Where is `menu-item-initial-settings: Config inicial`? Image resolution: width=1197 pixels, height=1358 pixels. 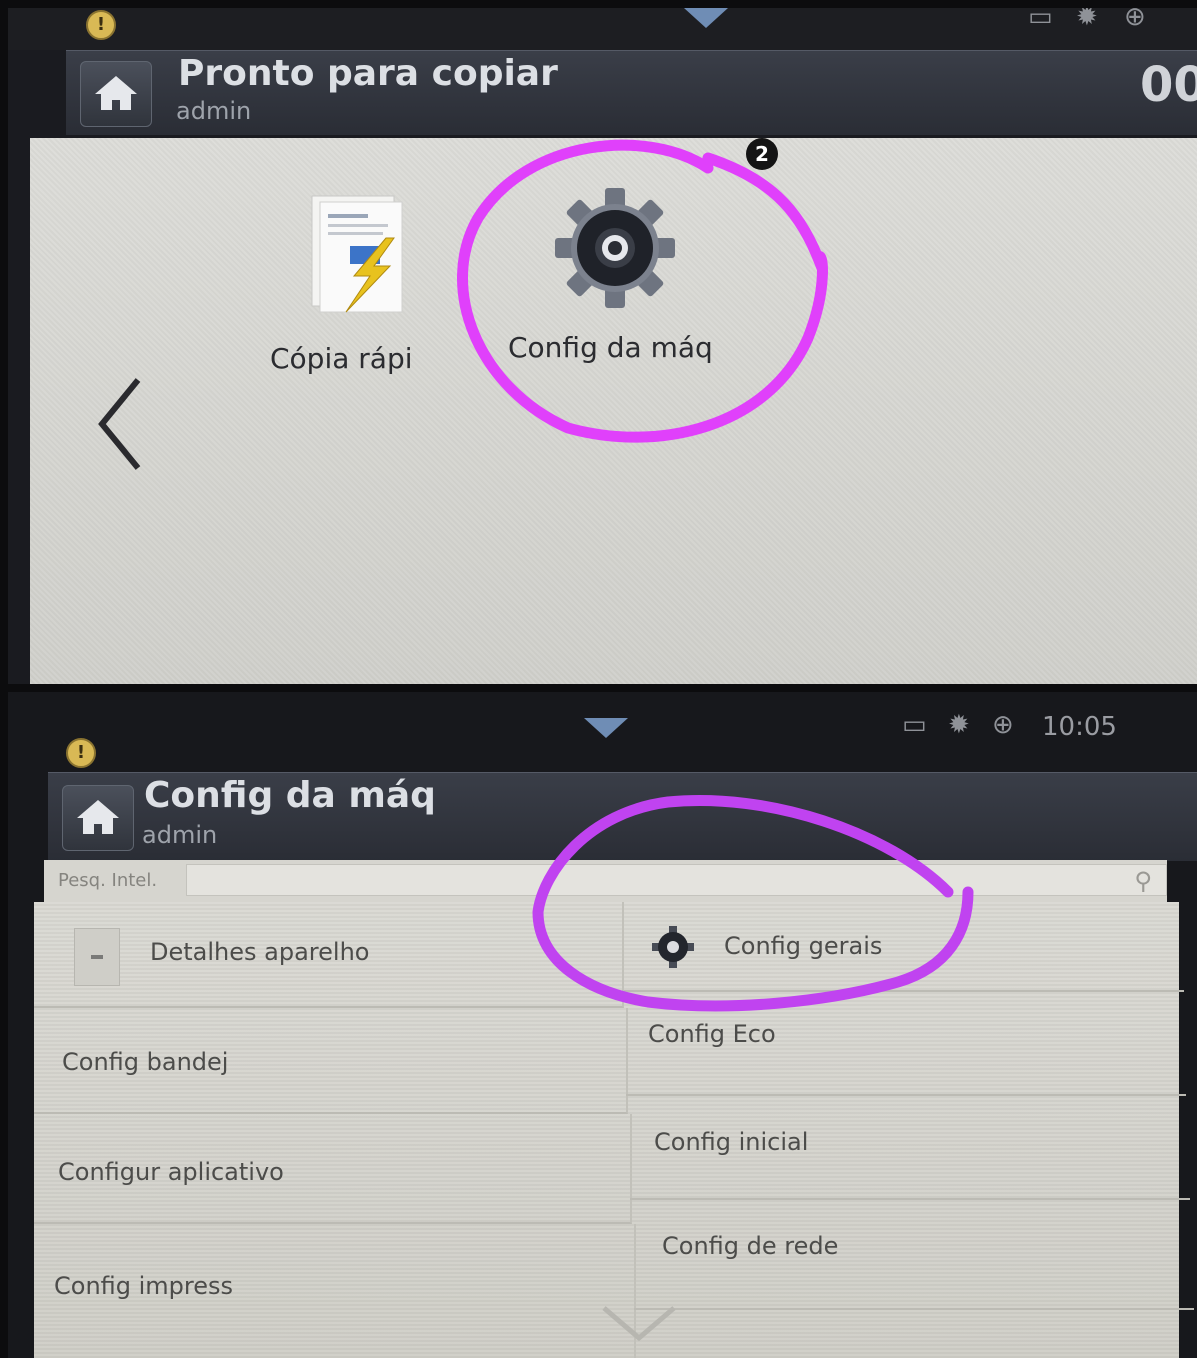 menu-item-initial-settings: Config inicial is located at coordinates (910, 1148).